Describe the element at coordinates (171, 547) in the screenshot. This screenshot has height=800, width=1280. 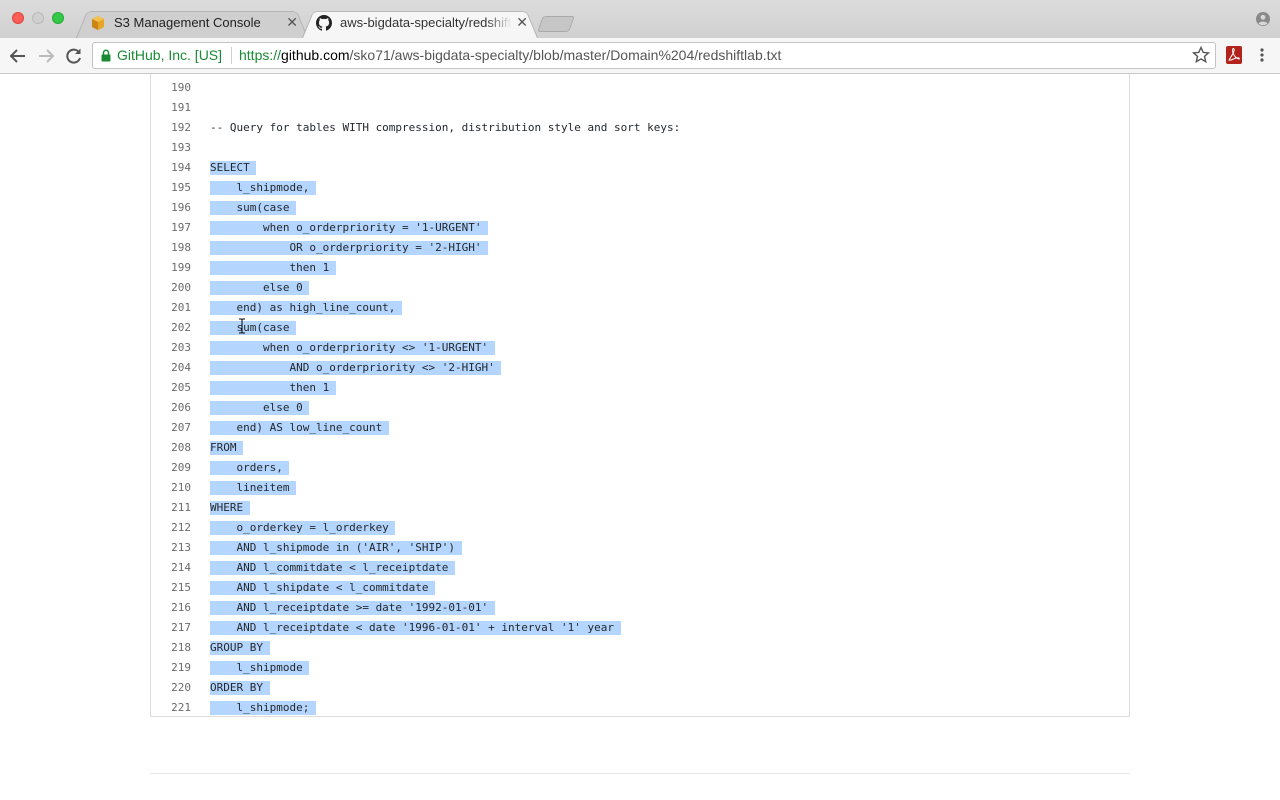
I see `line-number: 213` at that location.